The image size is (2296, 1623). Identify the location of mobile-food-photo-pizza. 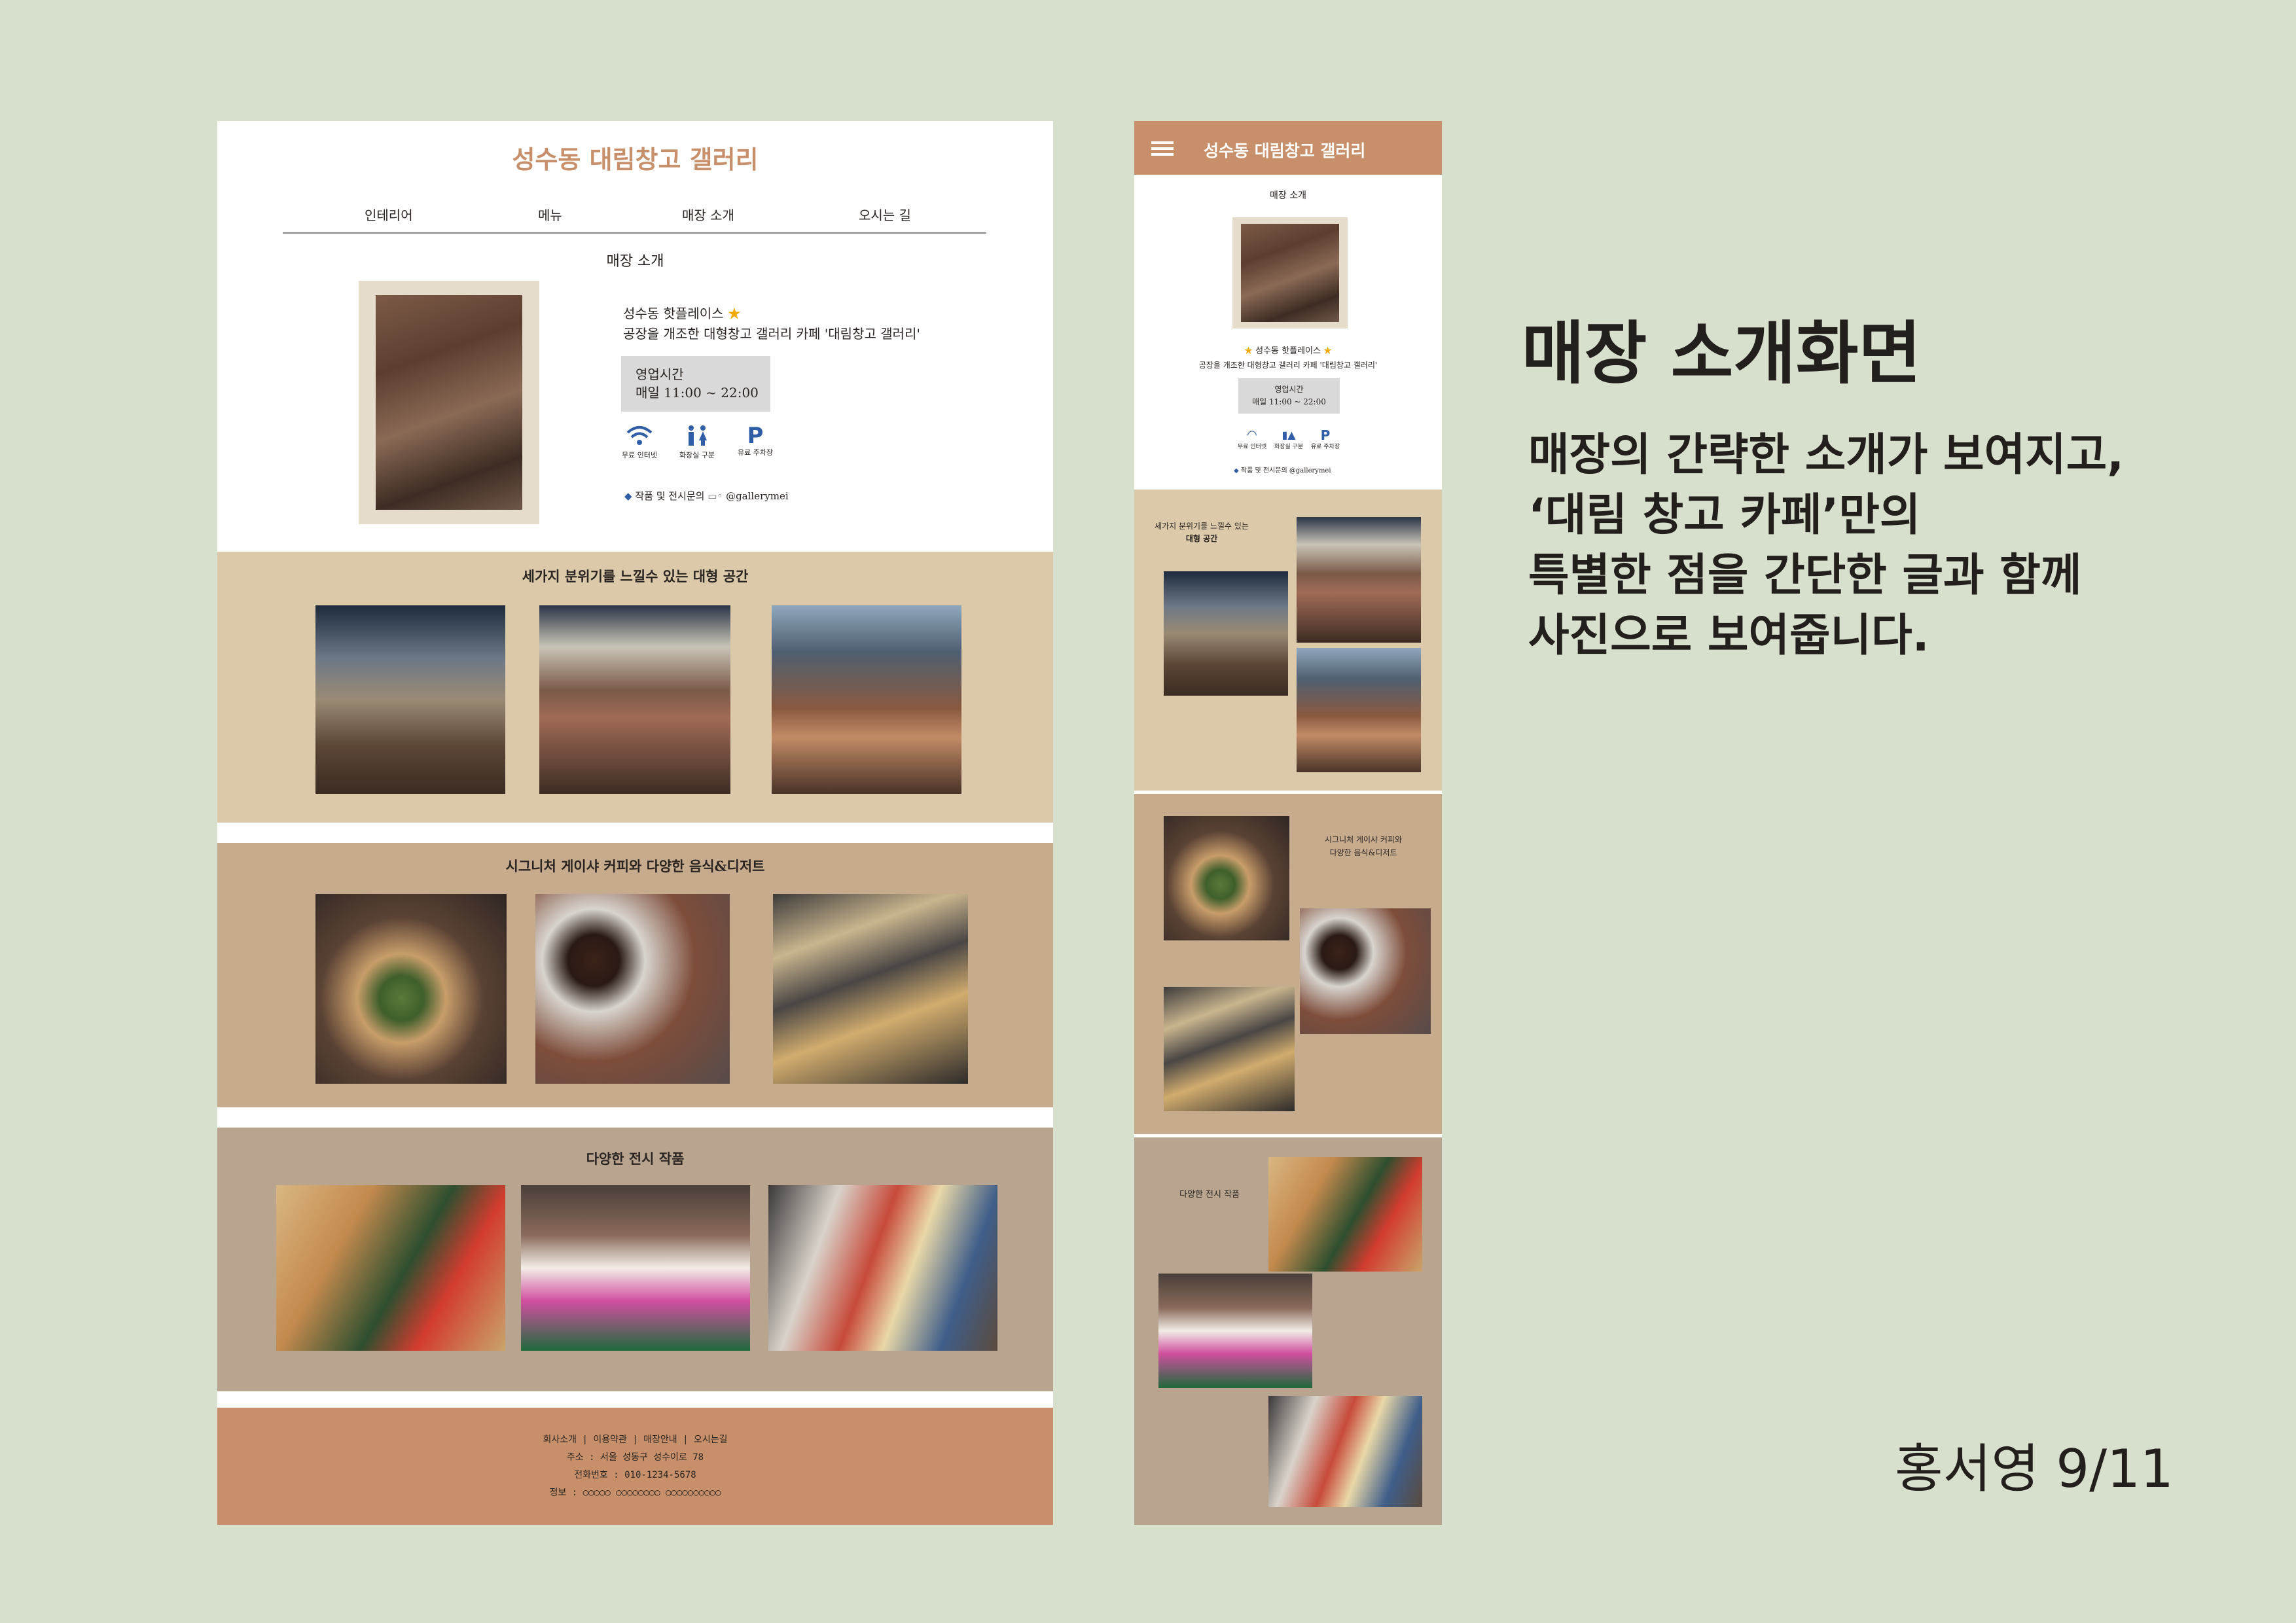
(1226, 878).